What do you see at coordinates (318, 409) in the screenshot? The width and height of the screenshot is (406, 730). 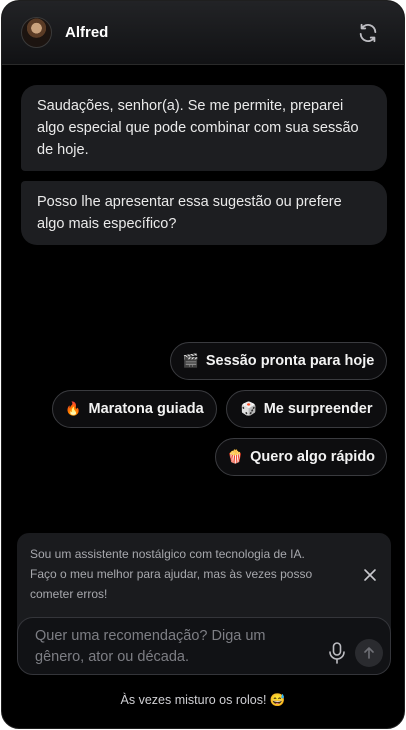 I see `suggestion-label: Me surpreender` at bounding box center [318, 409].